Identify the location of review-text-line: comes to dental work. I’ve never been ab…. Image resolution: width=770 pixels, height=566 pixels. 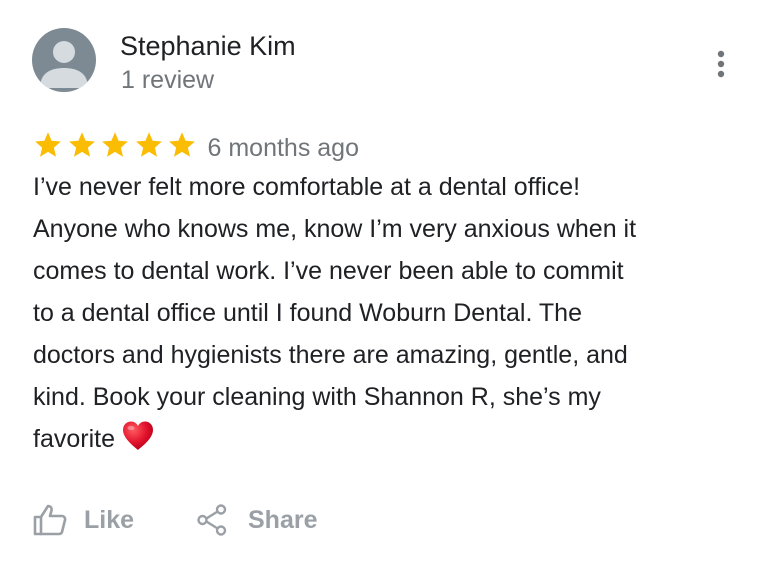
(328, 271).